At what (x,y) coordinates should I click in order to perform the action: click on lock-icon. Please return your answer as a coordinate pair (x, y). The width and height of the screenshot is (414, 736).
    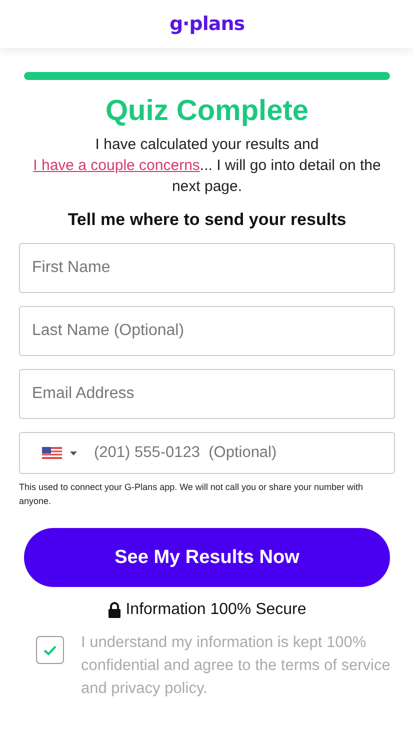
    Looking at the image, I should click on (114, 610).